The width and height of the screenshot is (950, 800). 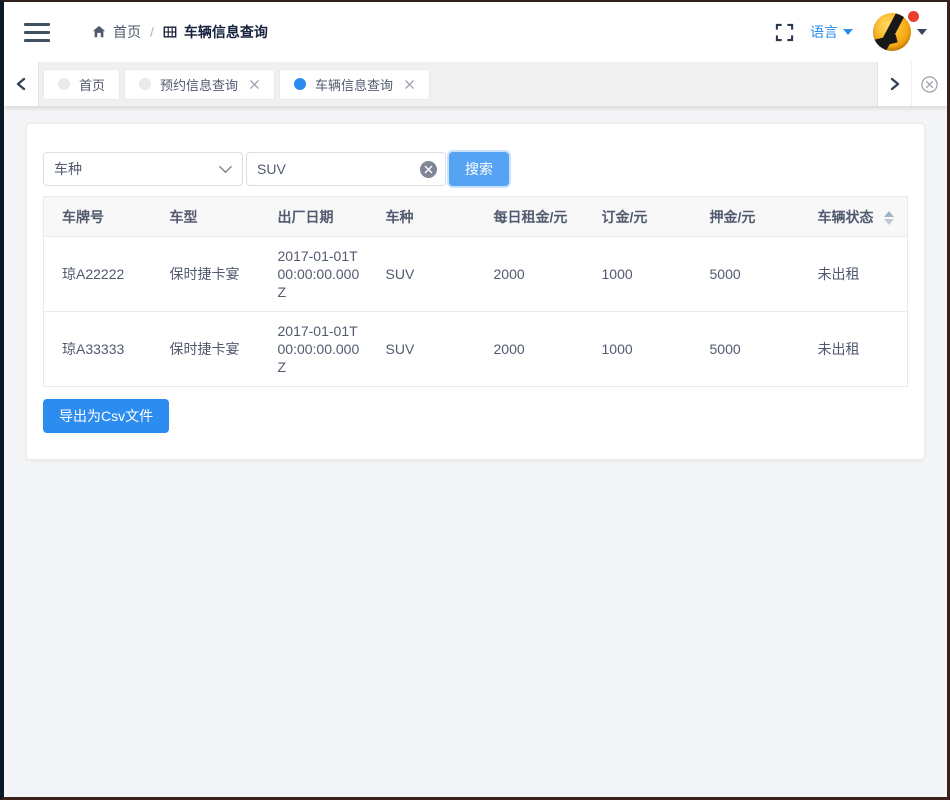 I want to click on language-label: 语言, so click(x=824, y=32).